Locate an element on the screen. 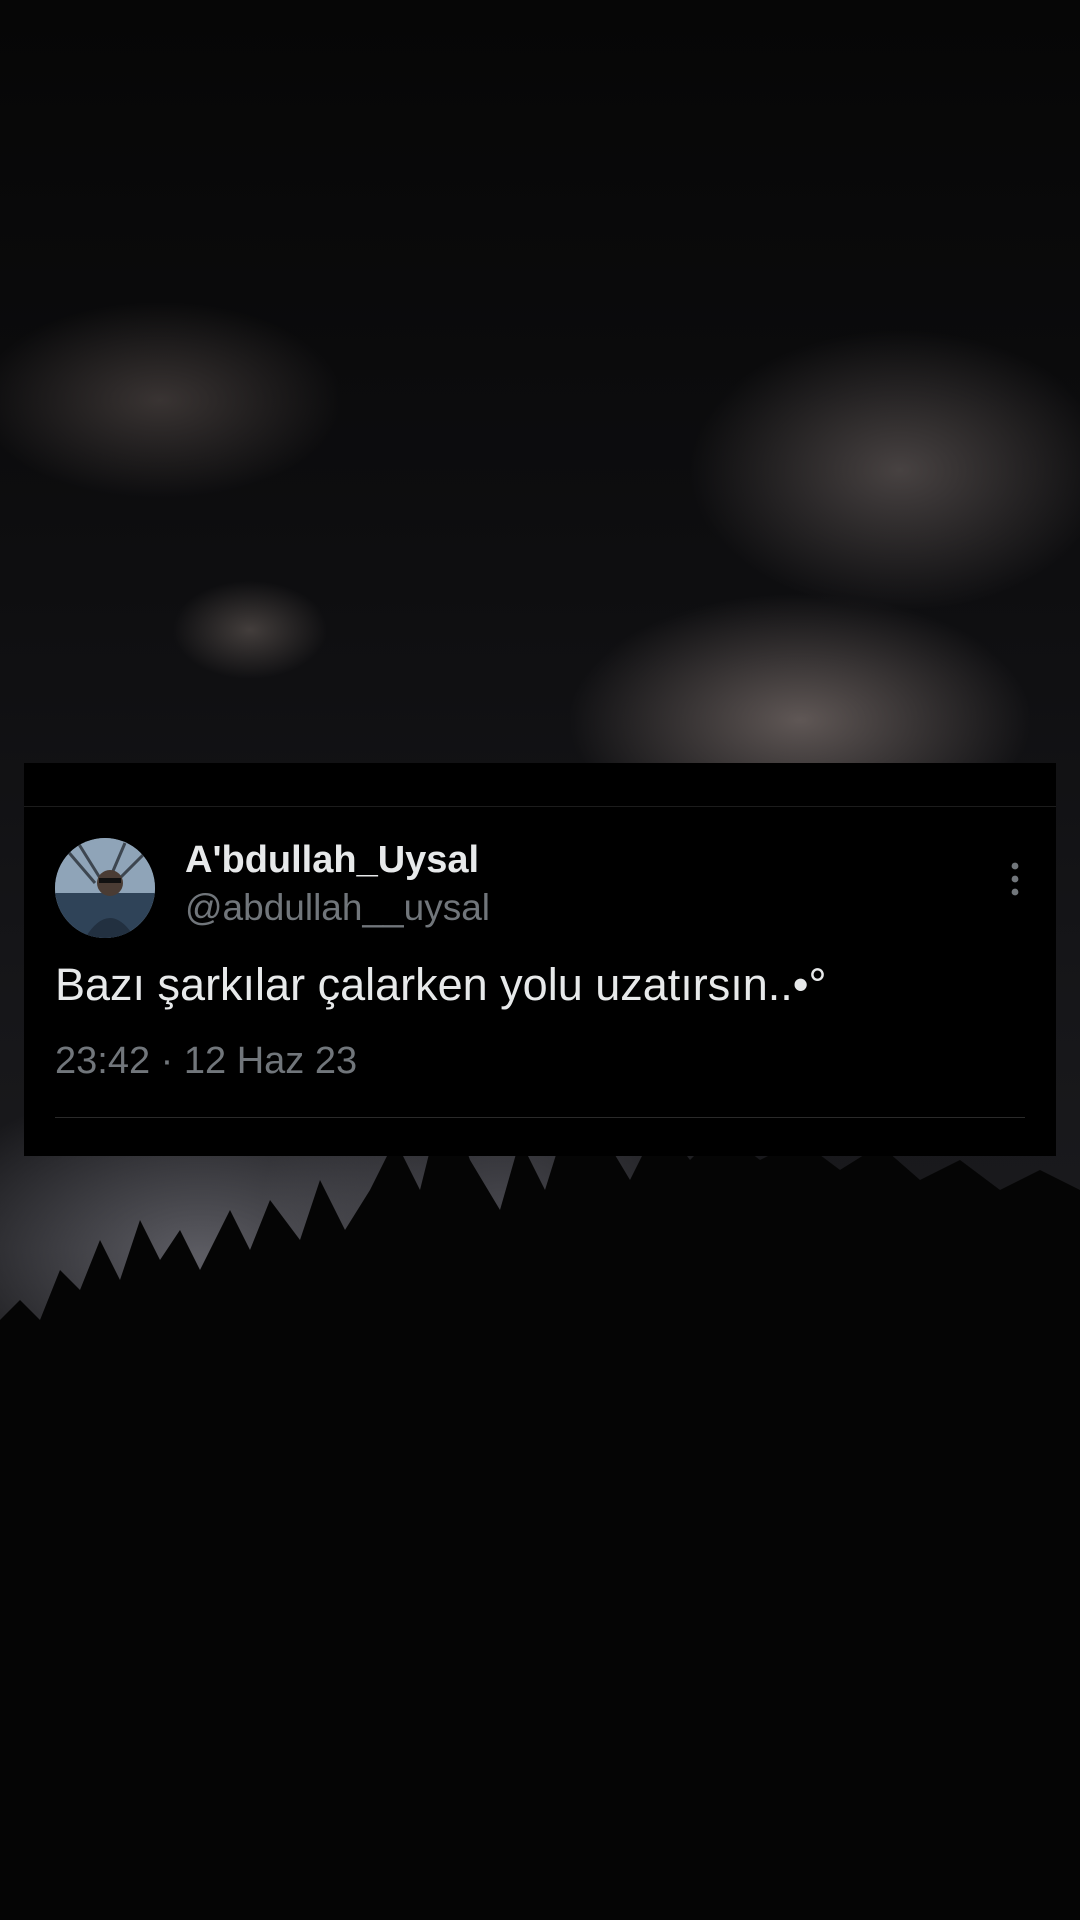  tweet-date: 12 Haz 23 is located at coordinates (270, 1061).